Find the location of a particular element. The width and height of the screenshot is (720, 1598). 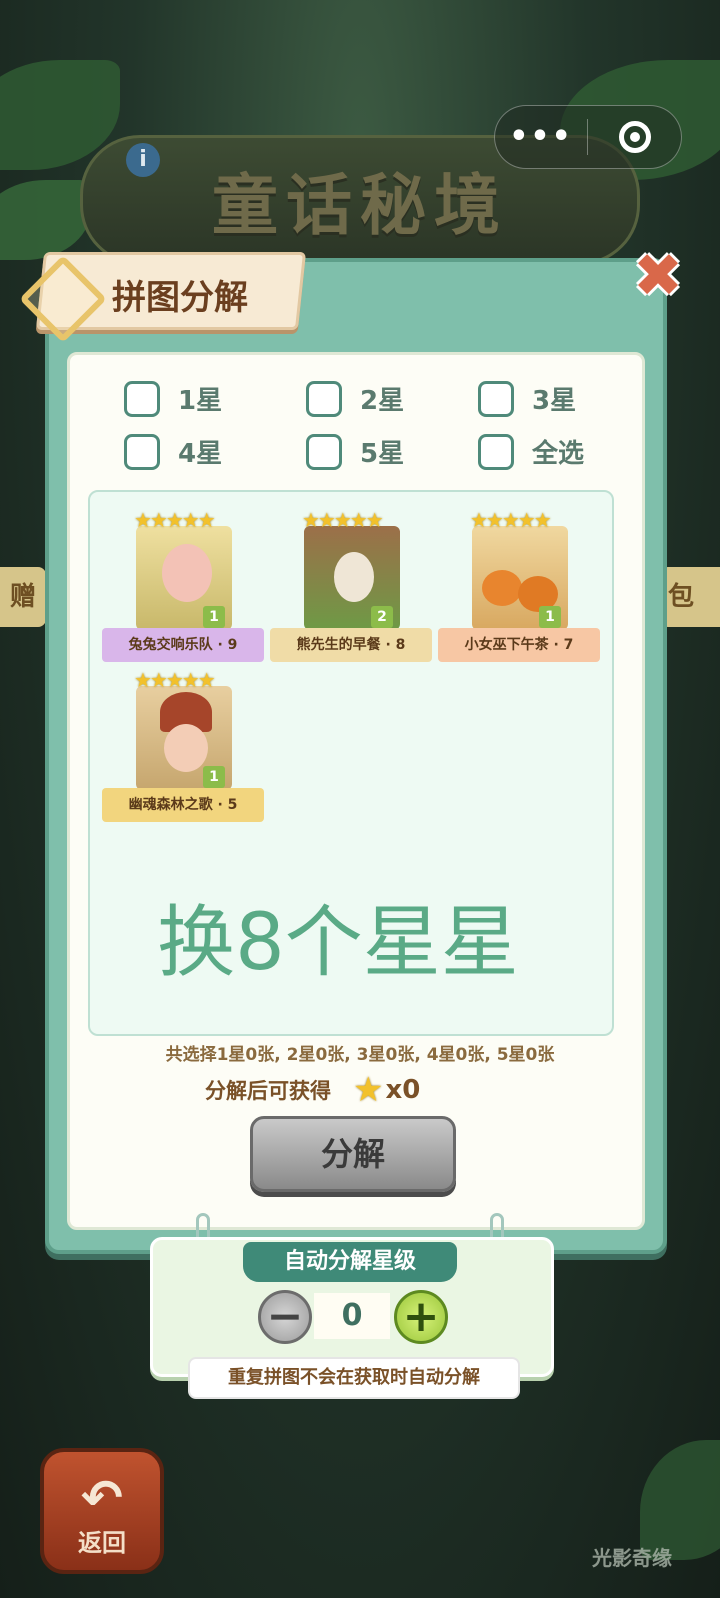

filter-select-all: 全选 is located at coordinates (531, 451).